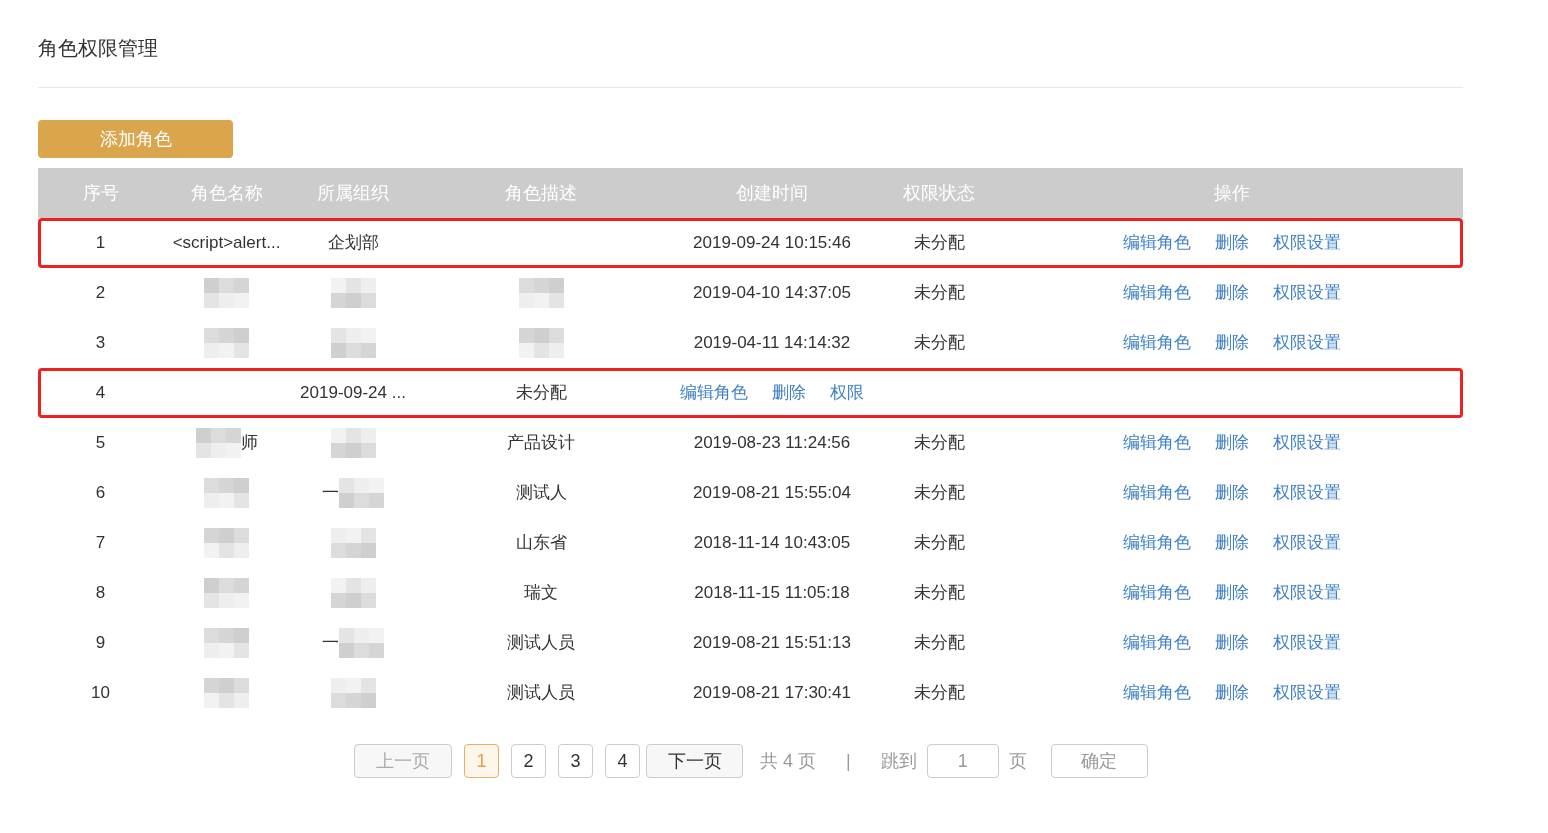  What do you see at coordinates (100, 293) in the screenshot?
I see `table-cell-text: 2` at bounding box center [100, 293].